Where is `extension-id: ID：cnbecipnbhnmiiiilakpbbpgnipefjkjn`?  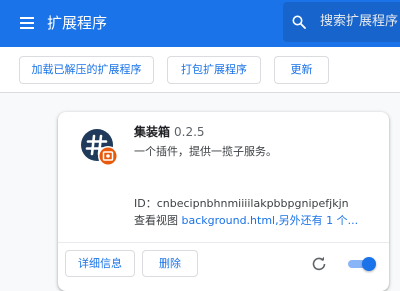 extension-id: ID：cnbecipnbhnmiiiilakpbbpgnipefjkjn is located at coordinates (241, 203).